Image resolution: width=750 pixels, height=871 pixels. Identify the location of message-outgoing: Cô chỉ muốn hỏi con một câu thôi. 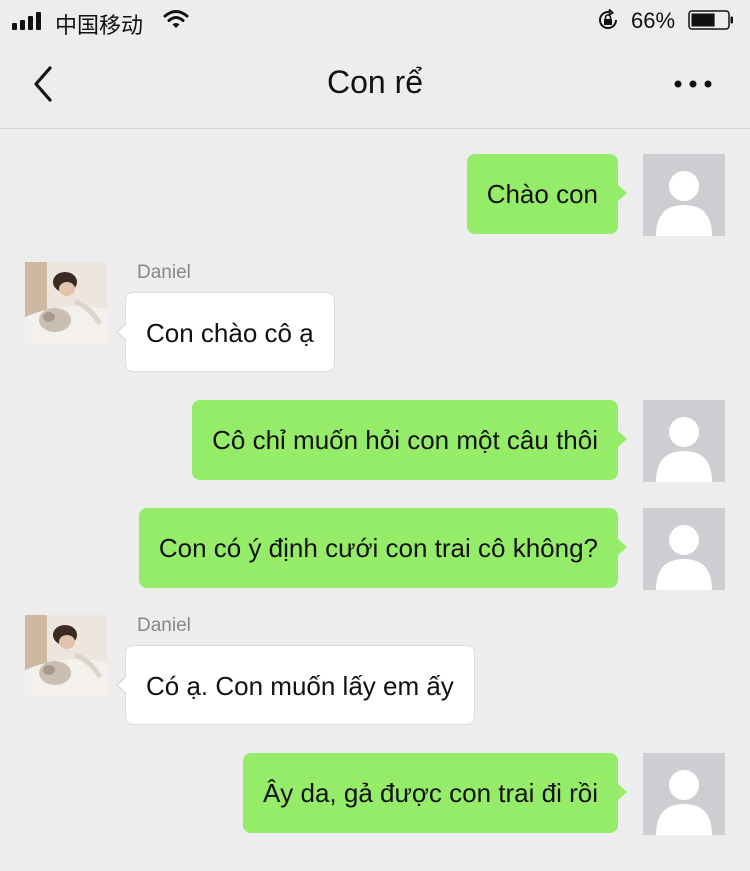
(375, 442).